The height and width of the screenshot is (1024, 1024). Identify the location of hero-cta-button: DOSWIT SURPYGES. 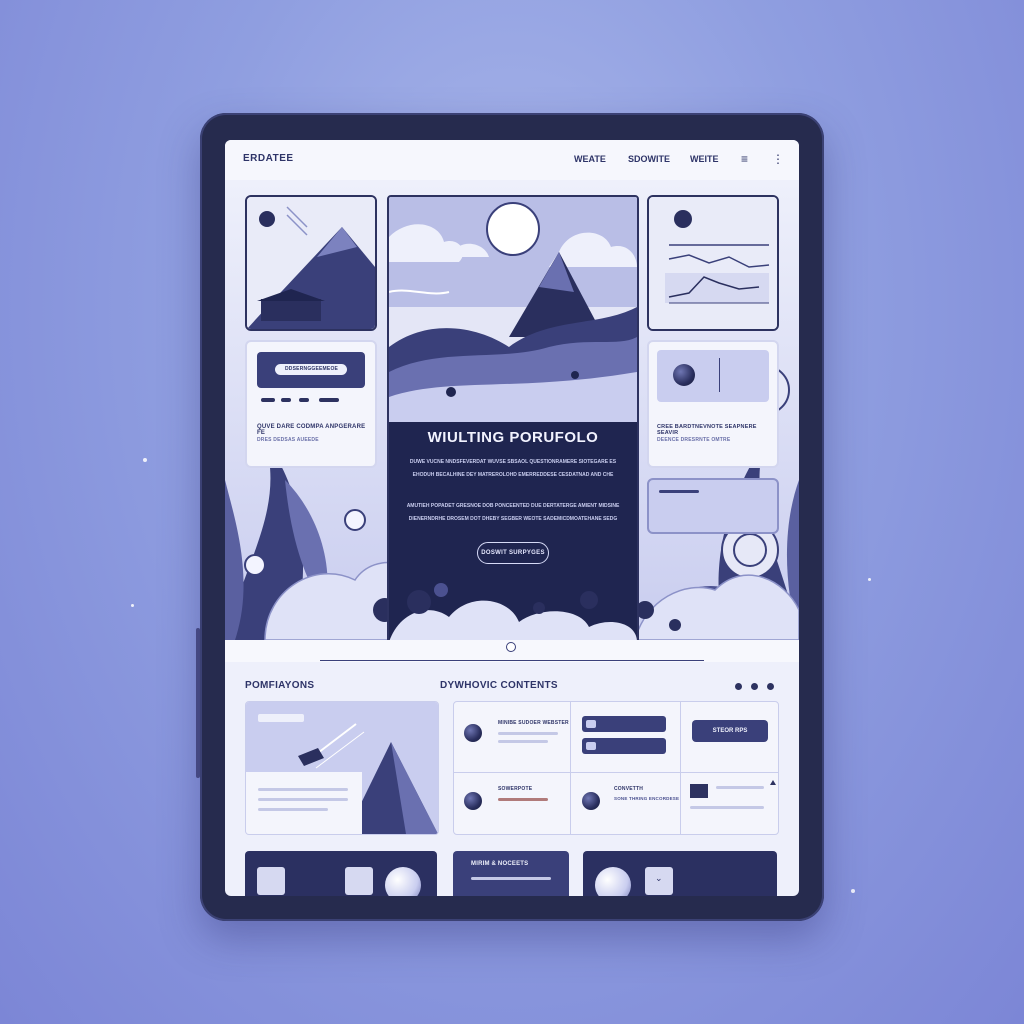
(513, 553).